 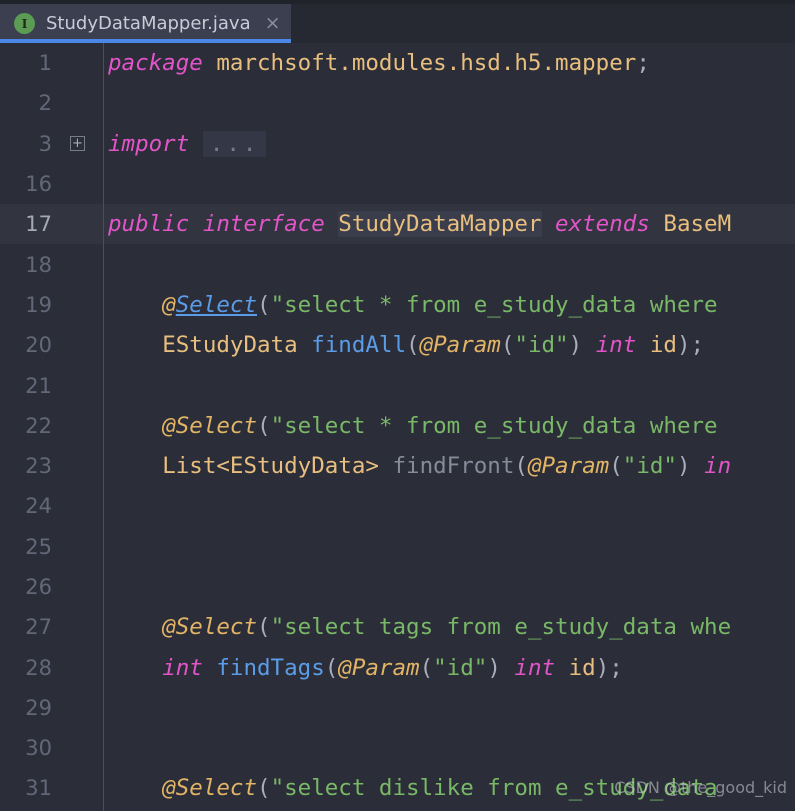 What do you see at coordinates (397, 506) in the screenshot?
I see `code-line: 24` at bounding box center [397, 506].